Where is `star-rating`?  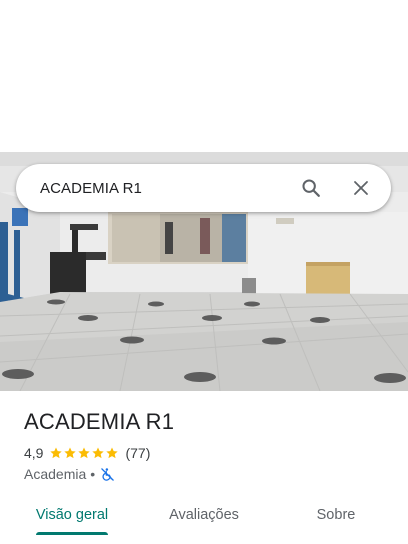 star-rating is located at coordinates (84, 453).